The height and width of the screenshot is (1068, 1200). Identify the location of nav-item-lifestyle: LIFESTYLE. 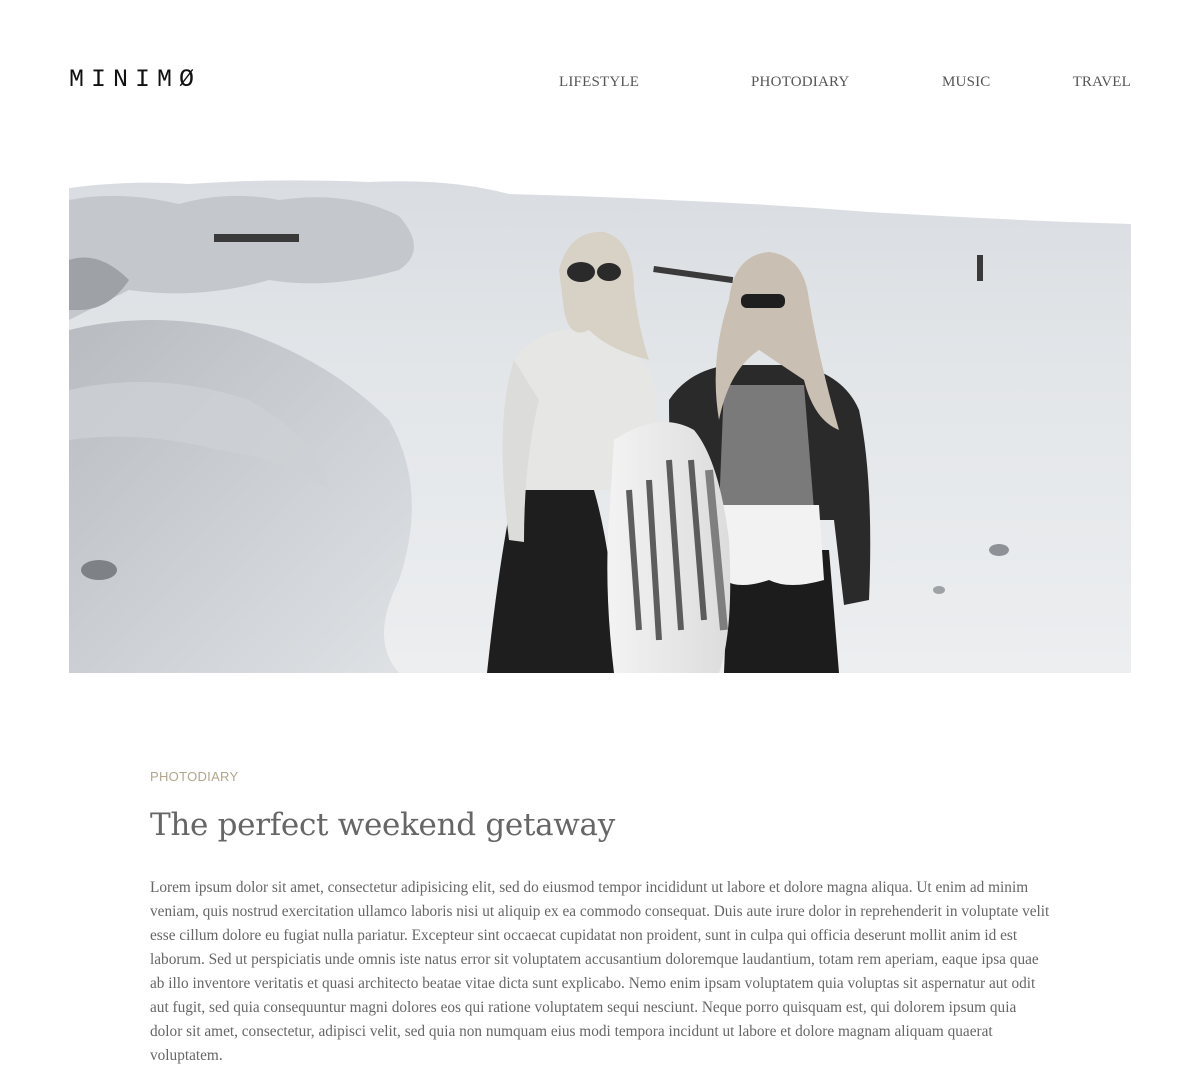
(599, 82).